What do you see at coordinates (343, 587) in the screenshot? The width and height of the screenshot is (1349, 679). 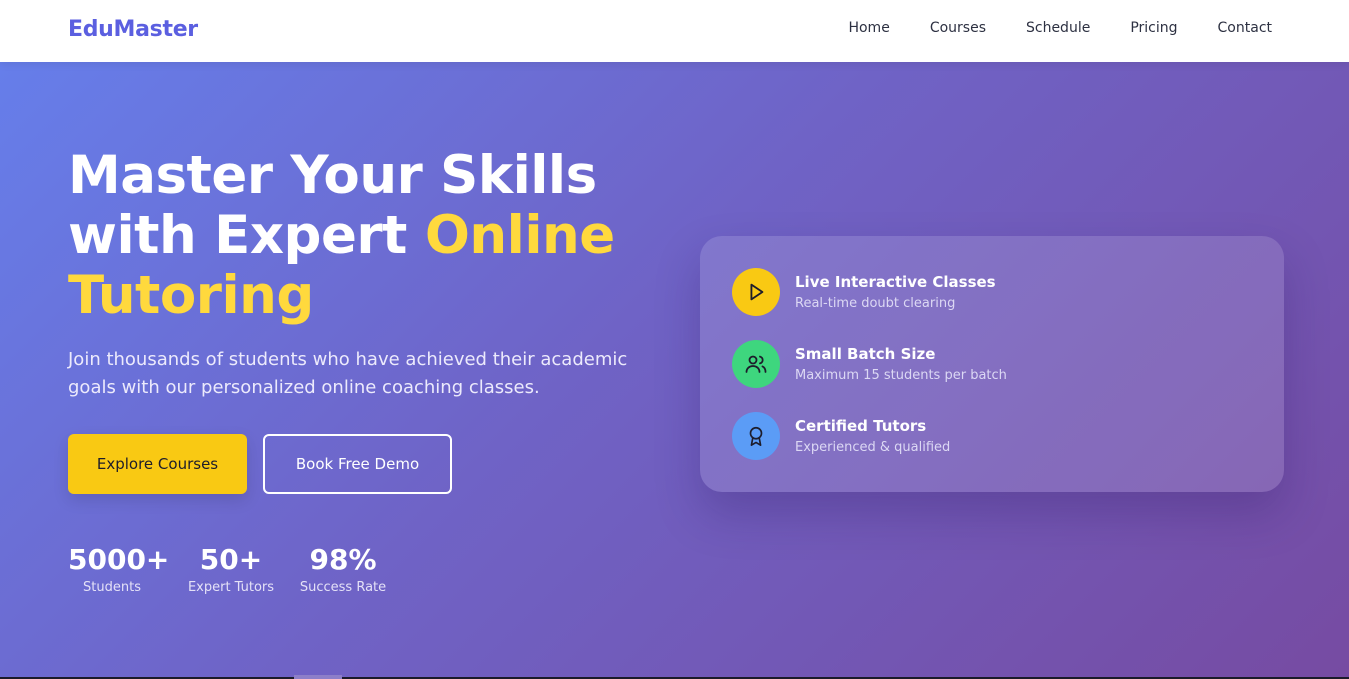 I see `stat-label: Success Rate` at bounding box center [343, 587].